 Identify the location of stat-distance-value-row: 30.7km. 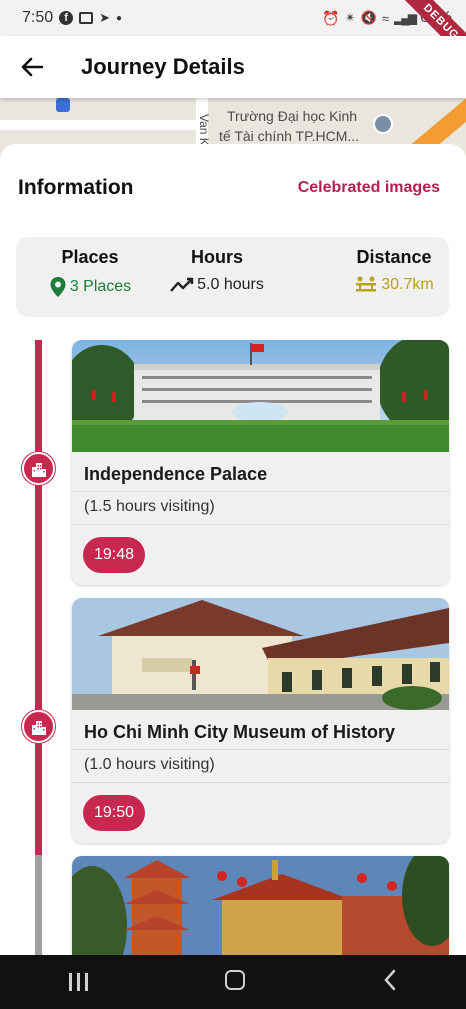
(394, 285).